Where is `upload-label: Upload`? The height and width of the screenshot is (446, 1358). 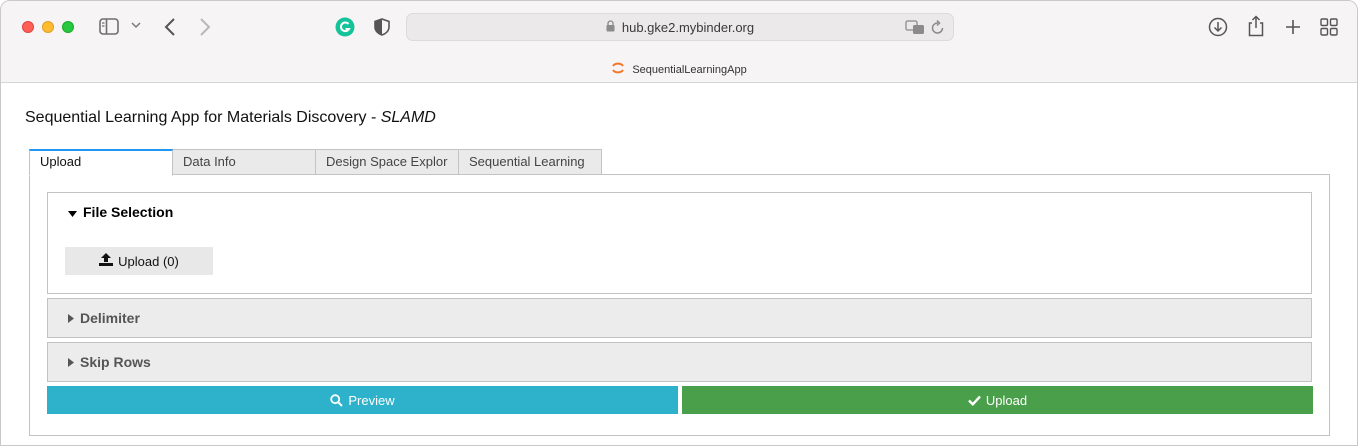
upload-label: Upload is located at coordinates (1006, 400).